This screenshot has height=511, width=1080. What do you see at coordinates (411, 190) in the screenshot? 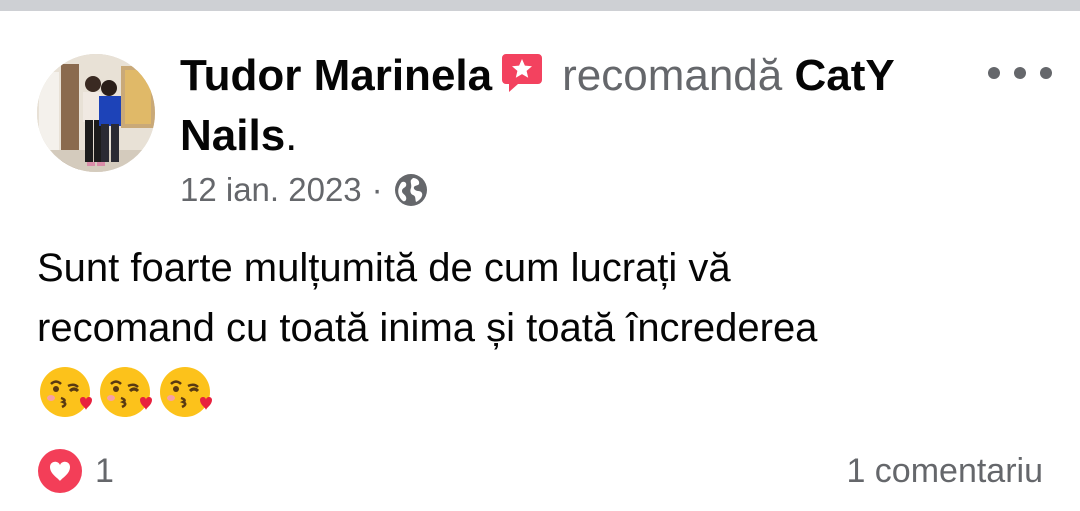
I see `globe-icon` at bounding box center [411, 190].